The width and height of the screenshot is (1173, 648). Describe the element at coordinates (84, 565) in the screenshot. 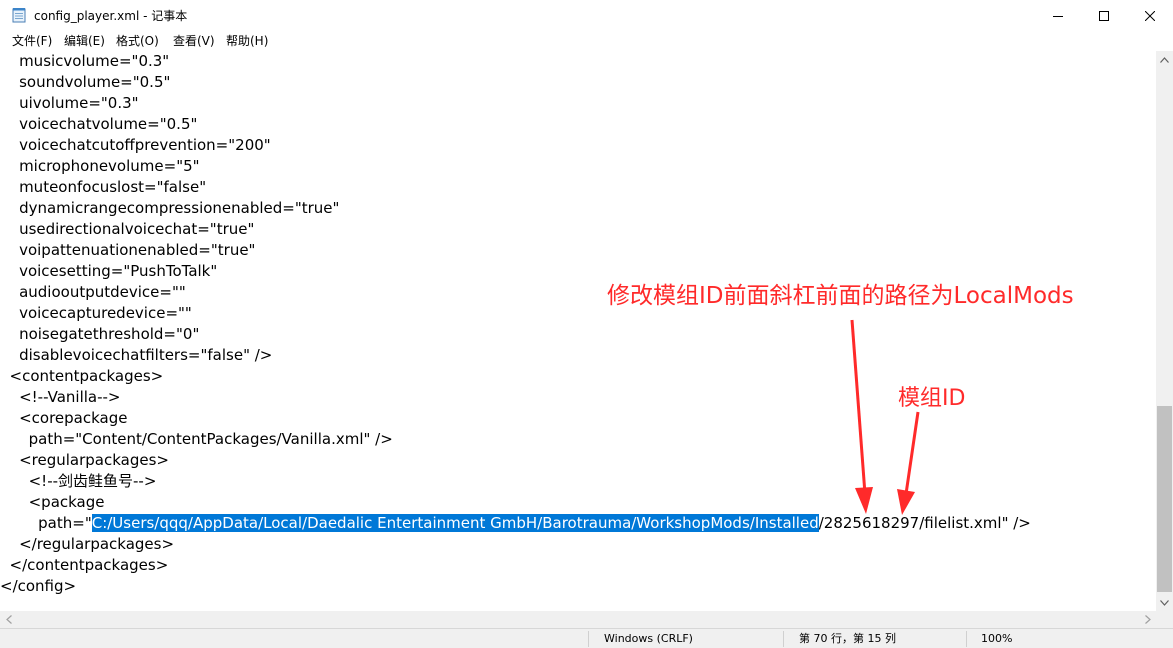

I see `text-line: </contentpackages>` at that location.